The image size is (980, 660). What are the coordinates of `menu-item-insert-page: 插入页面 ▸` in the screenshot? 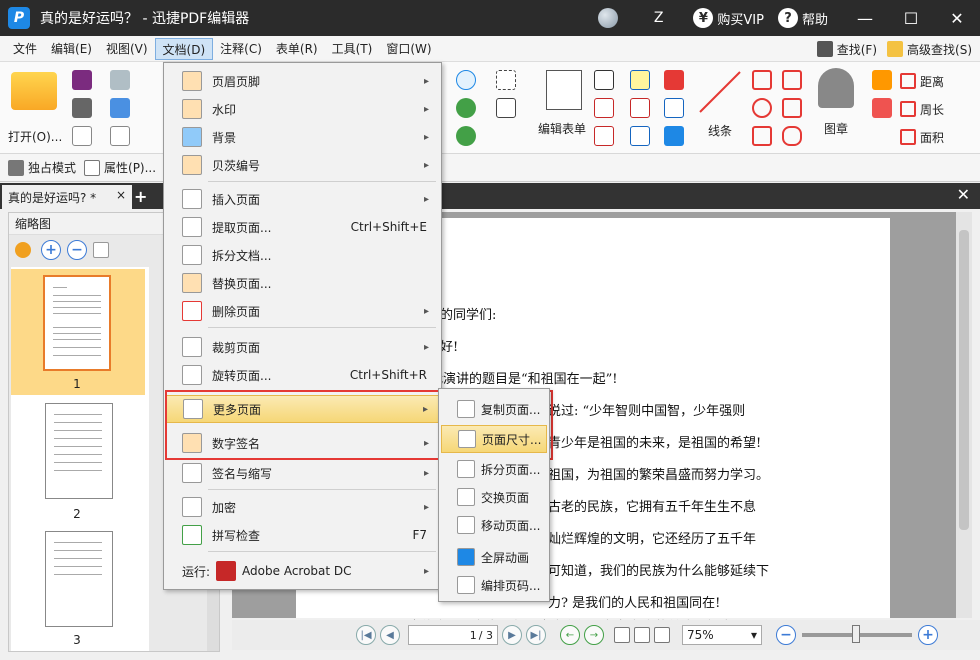 It's located at (302, 199).